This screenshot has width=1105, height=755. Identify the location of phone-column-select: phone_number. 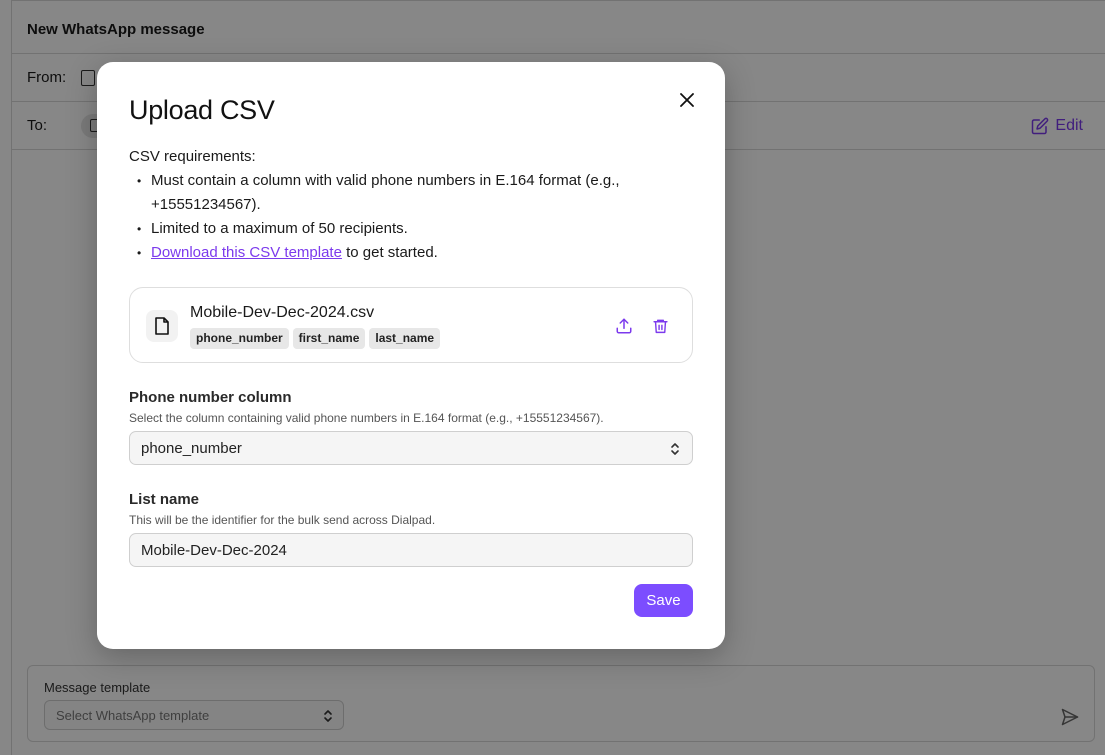
(411, 448).